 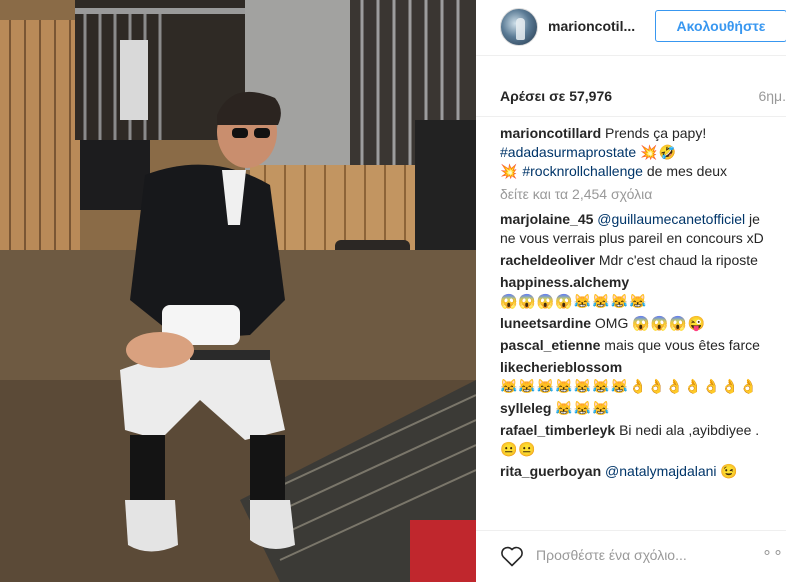 What do you see at coordinates (658, 152) in the screenshot?
I see `caption-emoji: 💥🤣` at bounding box center [658, 152].